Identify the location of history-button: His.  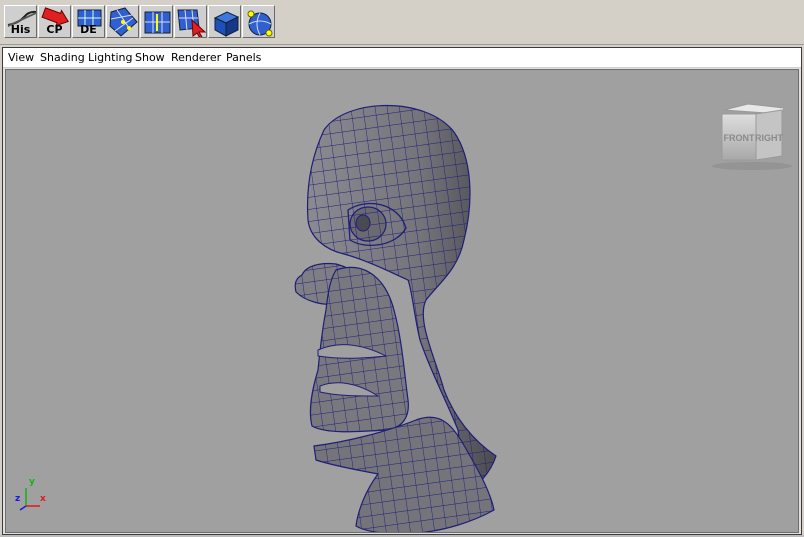
(20, 21).